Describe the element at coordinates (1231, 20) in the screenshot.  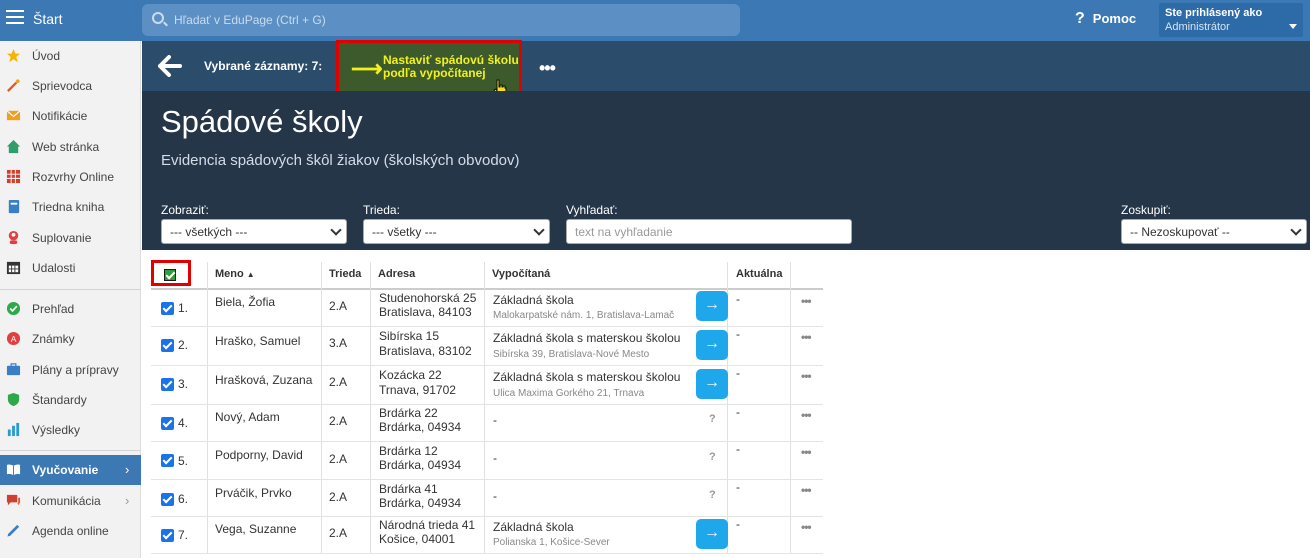
I see `user-menu: Ste prihlásený ako Administrátor` at that location.